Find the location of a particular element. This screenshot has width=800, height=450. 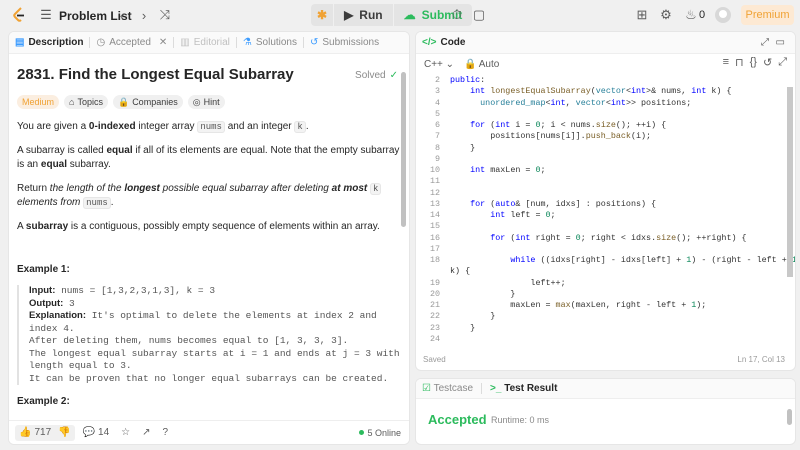

maximize-icon: ⤢ is located at coordinates (765, 42).